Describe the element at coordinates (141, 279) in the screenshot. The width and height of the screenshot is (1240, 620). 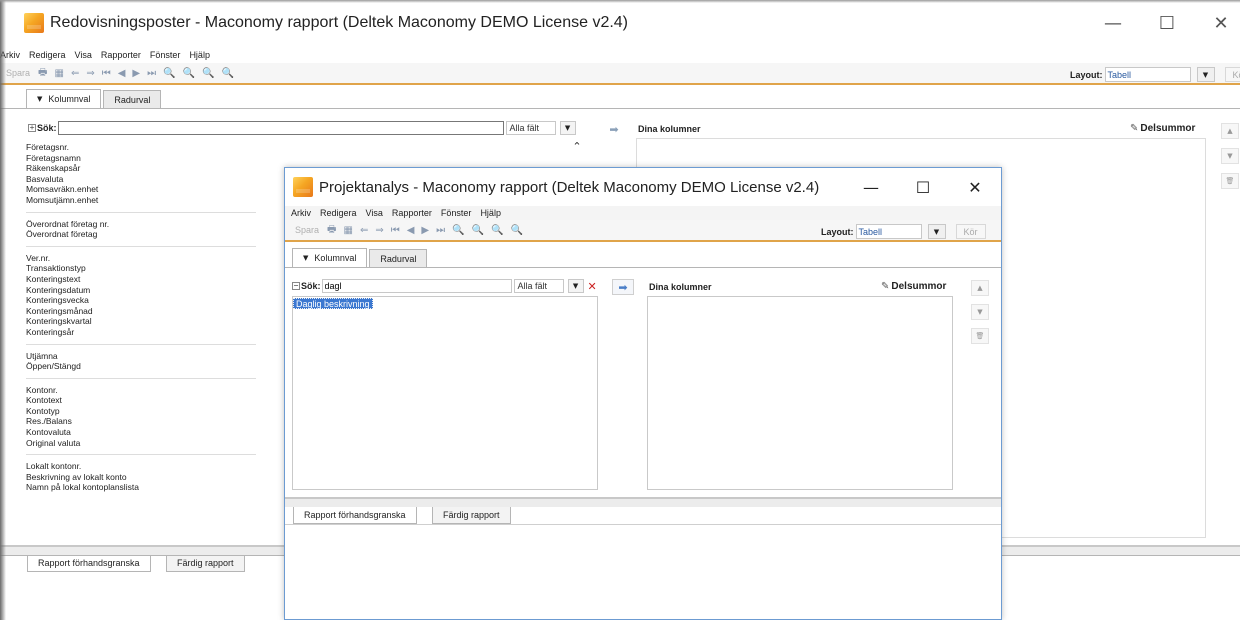
I see `list-item: Konteringstext` at that location.